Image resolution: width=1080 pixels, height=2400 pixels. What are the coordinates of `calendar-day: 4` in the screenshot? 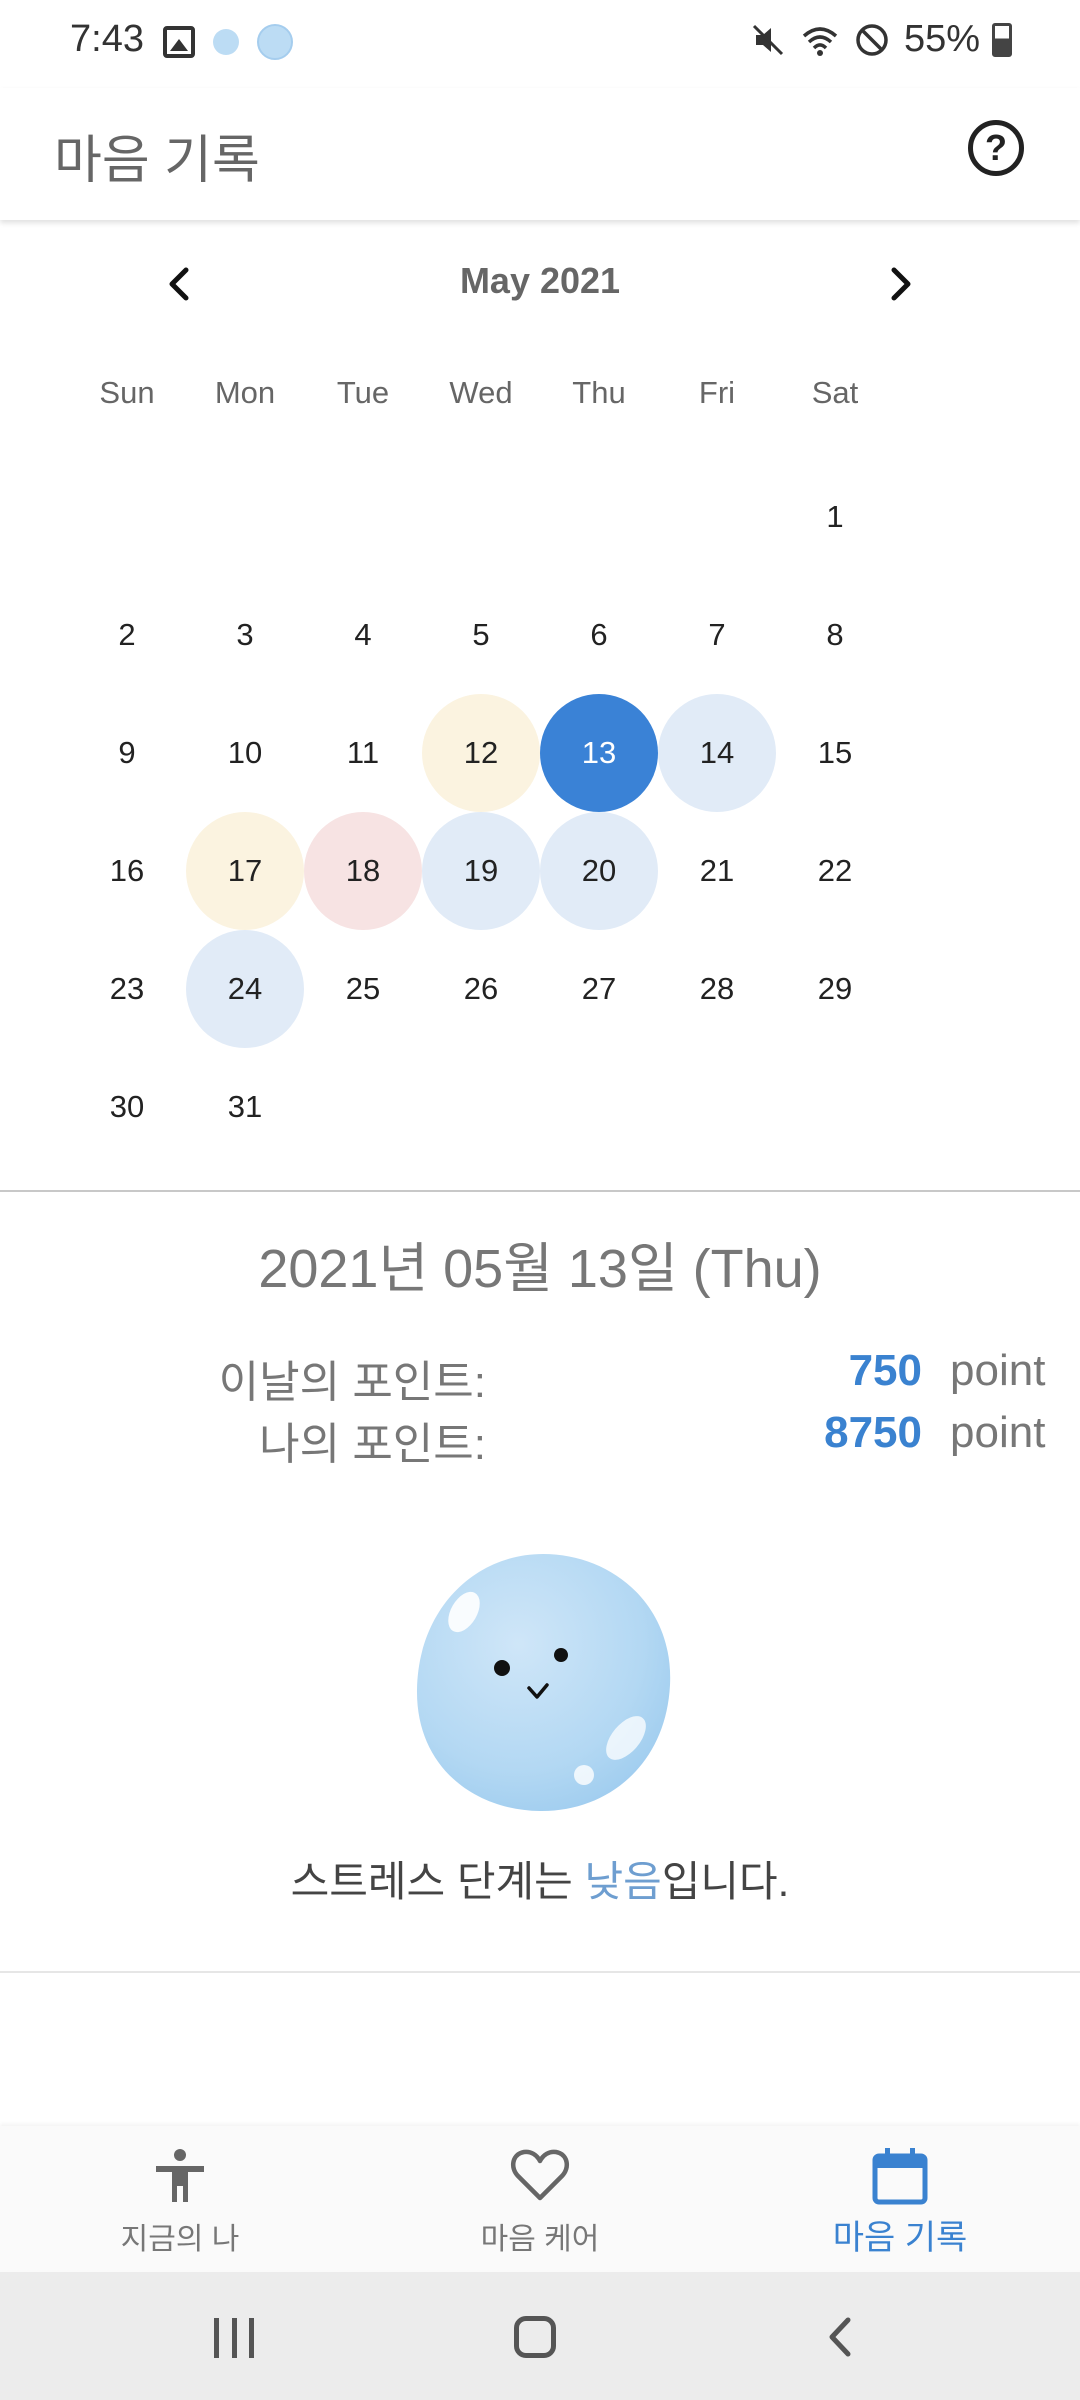 It's located at (363, 635).